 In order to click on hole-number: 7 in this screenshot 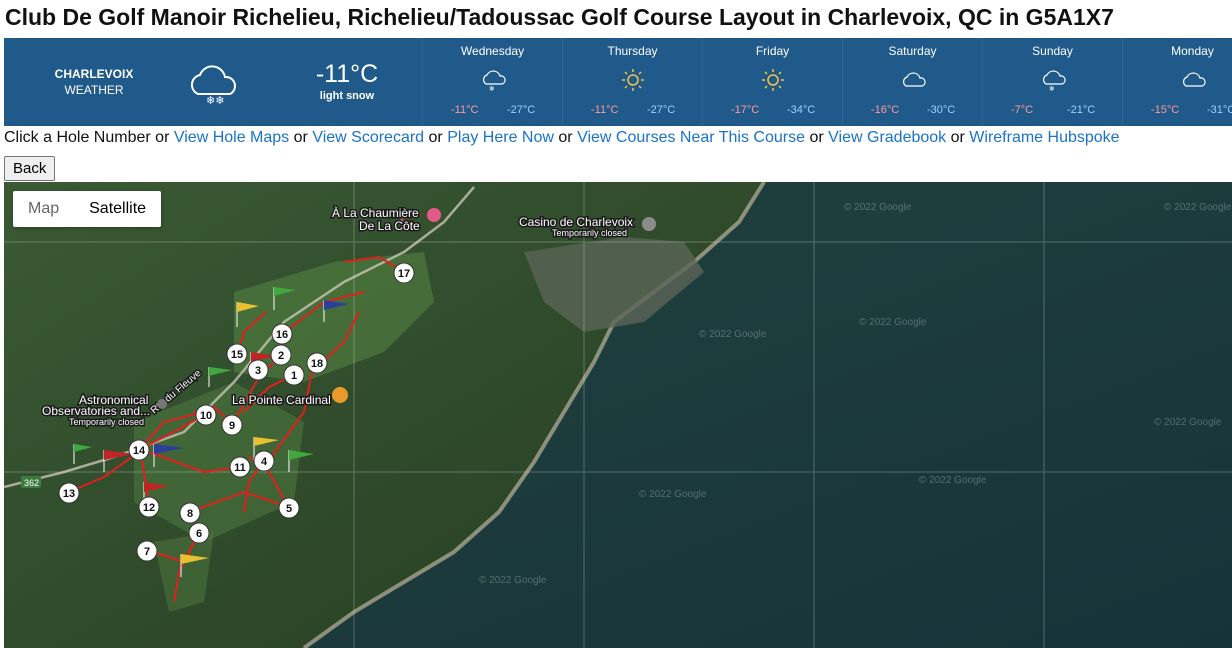, I will do `click(147, 552)`.